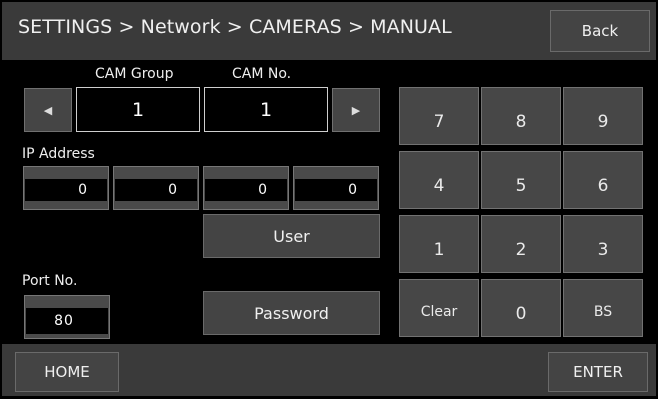  Describe the element at coordinates (439, 244) in the screenshot. I see `key-1: 1` at that location.